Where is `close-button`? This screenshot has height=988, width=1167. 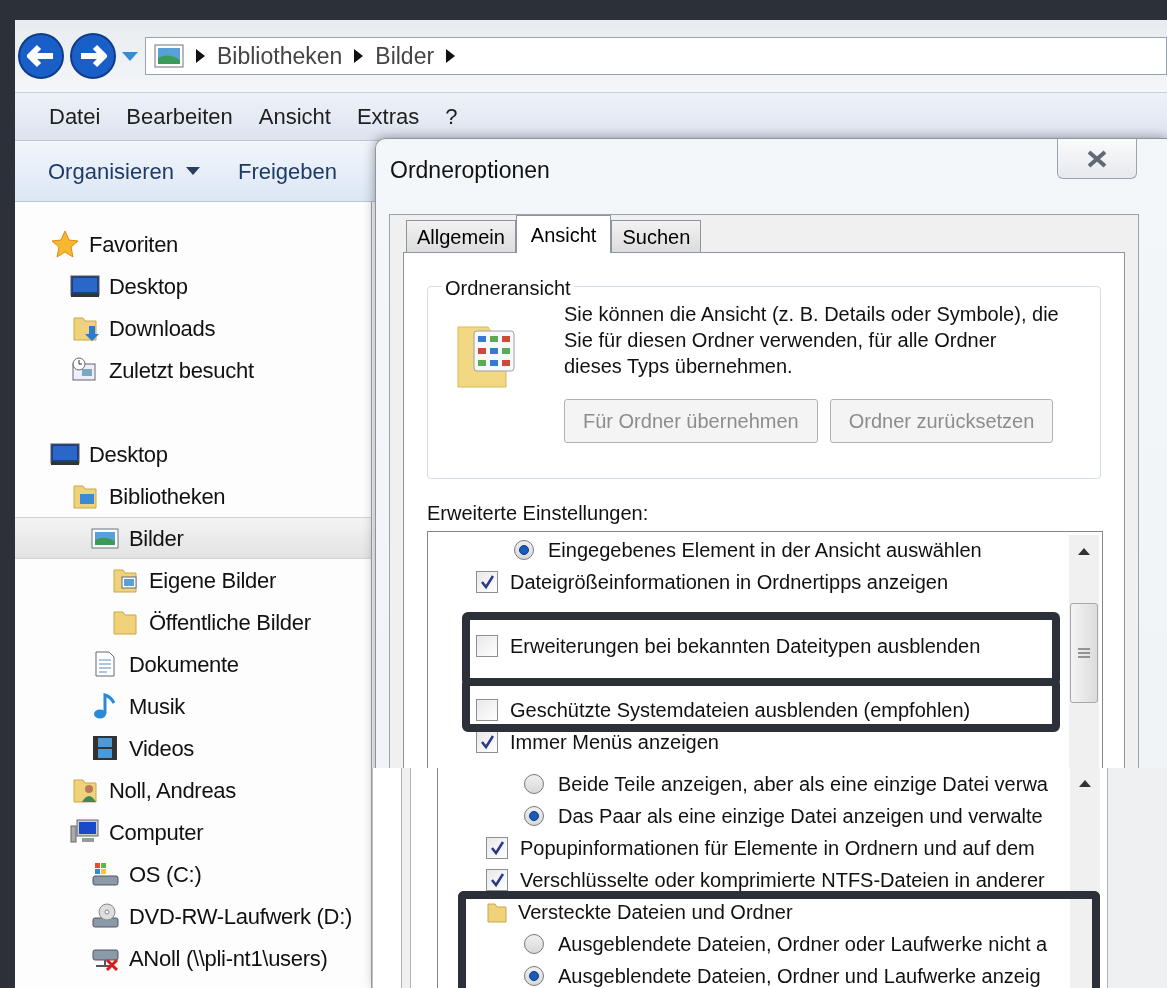
close-button is located at coordinates (1097, 159).